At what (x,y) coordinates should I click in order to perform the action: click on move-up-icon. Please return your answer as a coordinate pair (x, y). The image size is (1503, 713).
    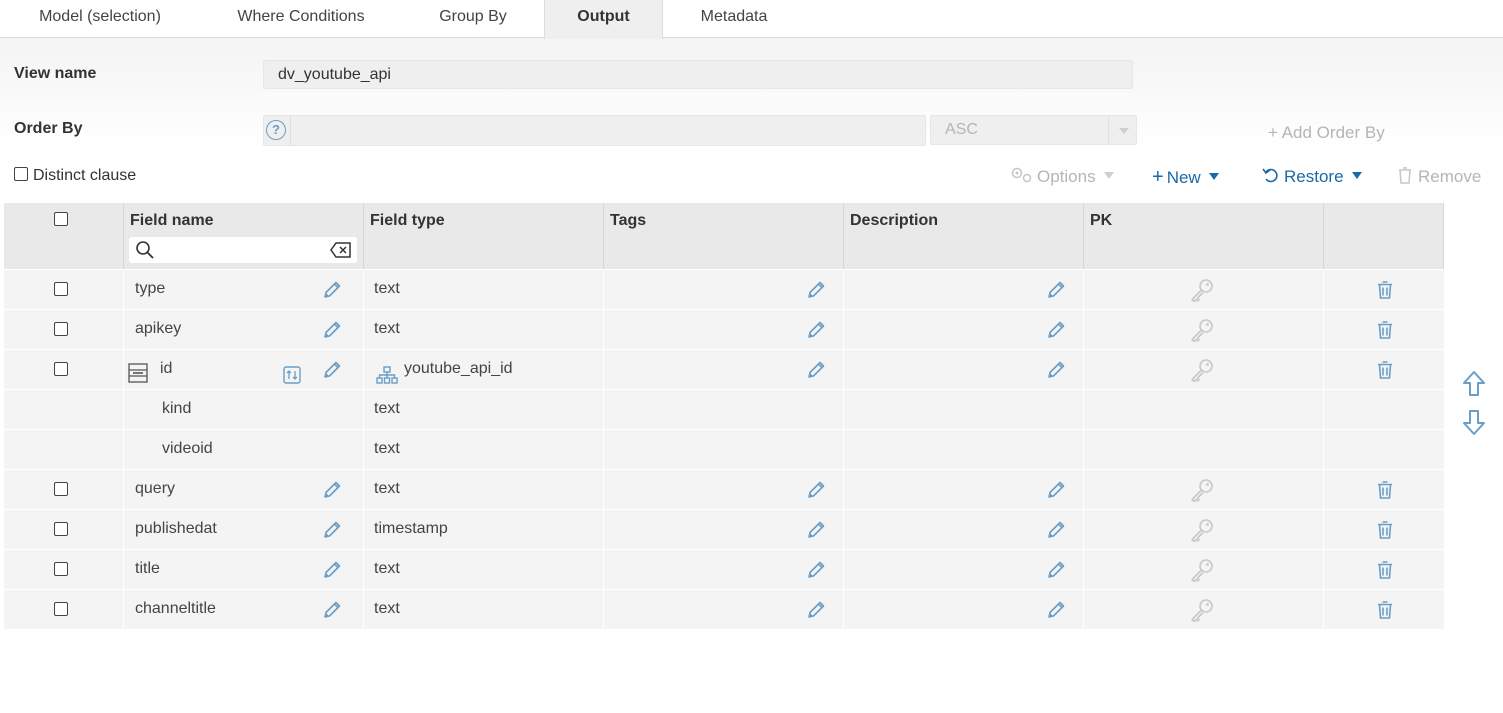
    Looking at the image, I should click on (1474, 384).